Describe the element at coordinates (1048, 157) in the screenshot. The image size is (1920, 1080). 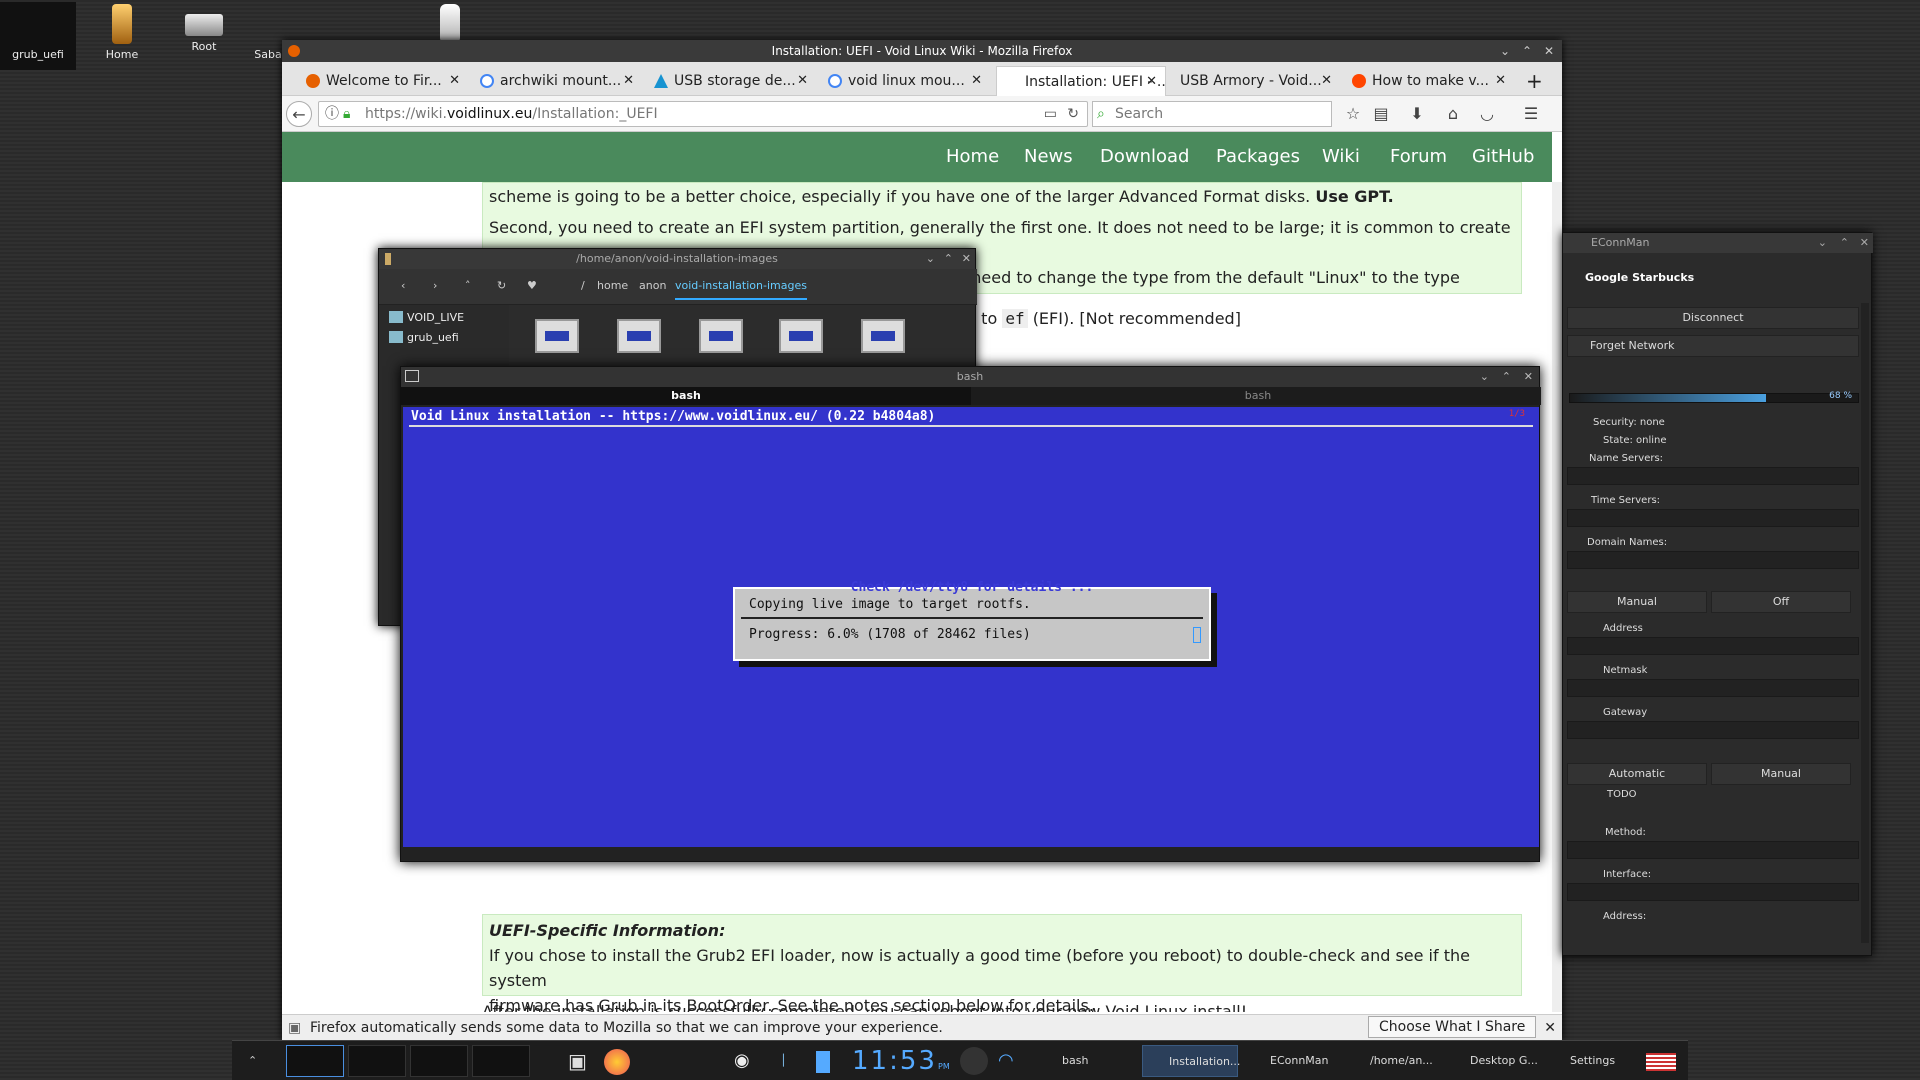
I see `site-nav-news: News` at that location.